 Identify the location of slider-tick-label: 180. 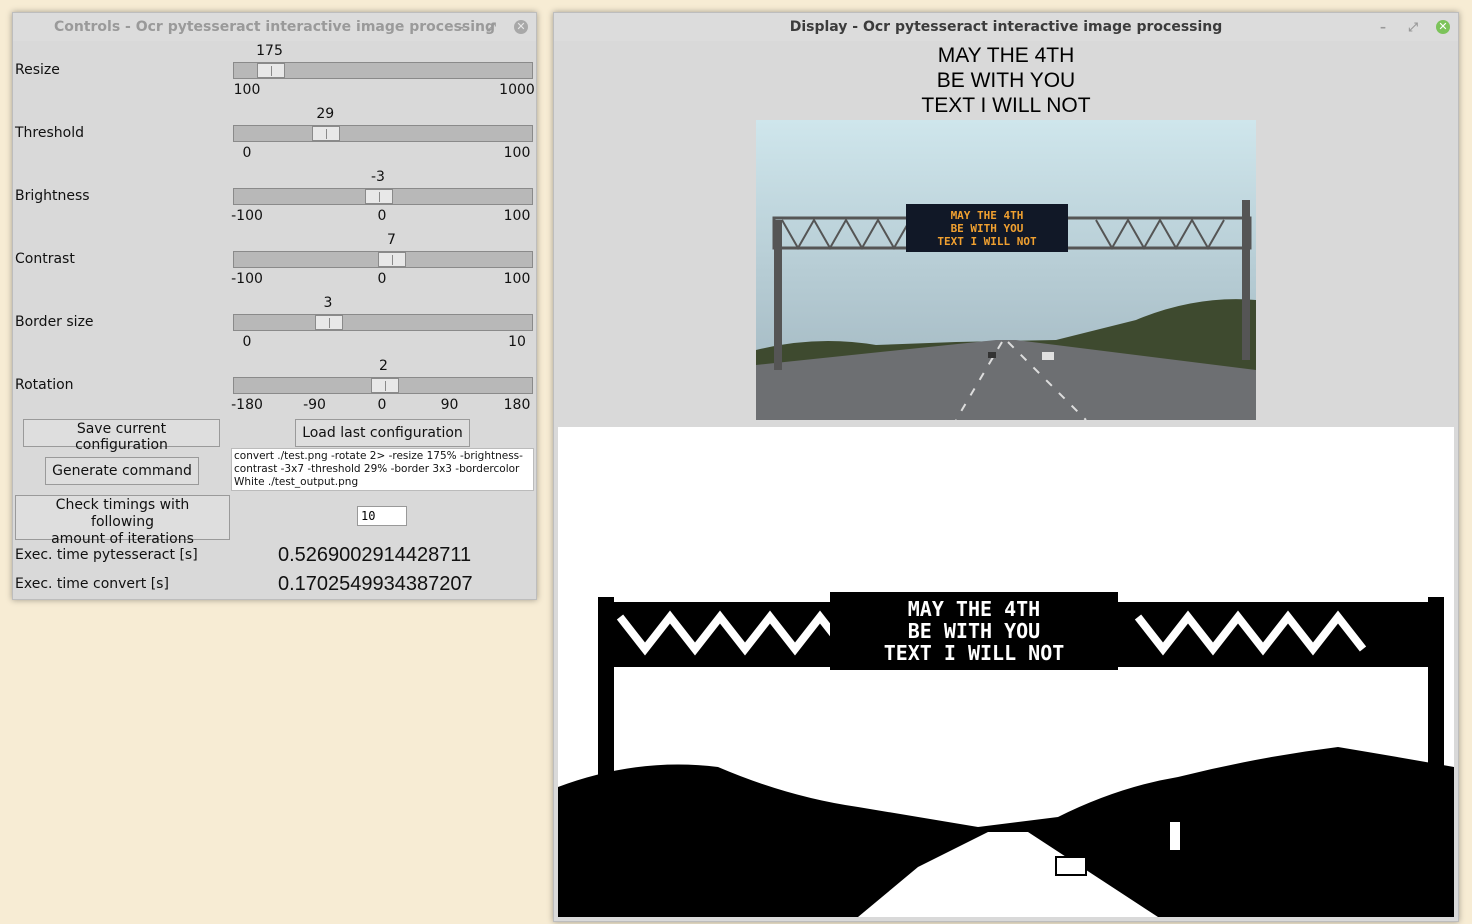
(517, 405).